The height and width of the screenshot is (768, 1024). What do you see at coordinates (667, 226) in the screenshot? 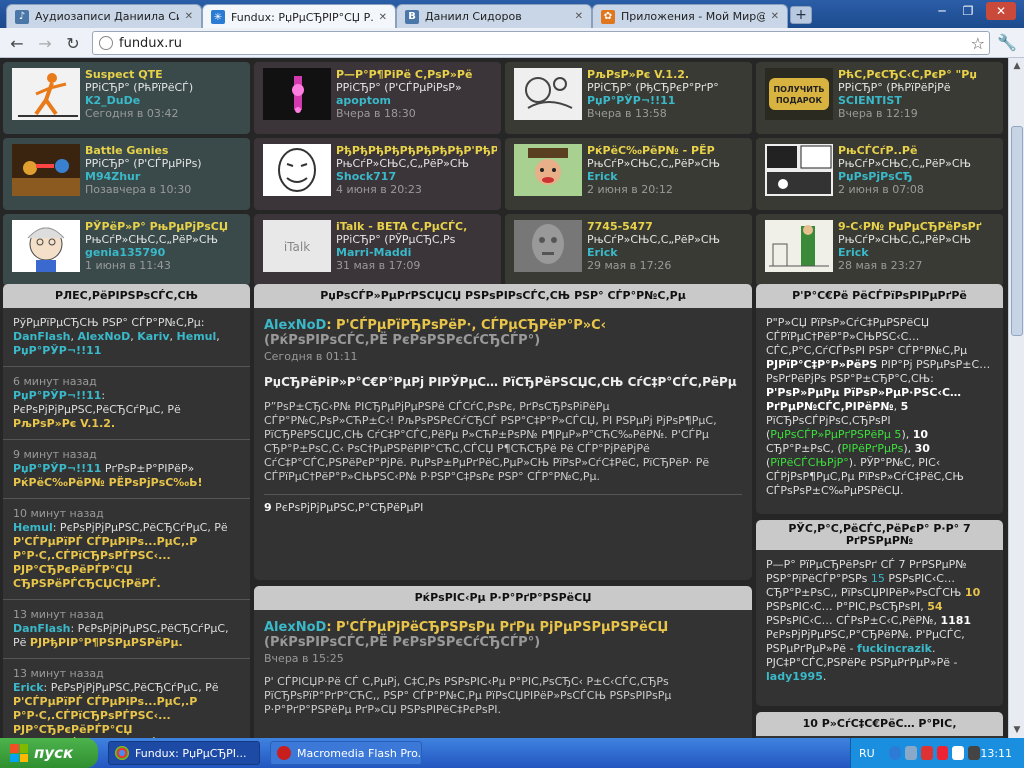
I see `work-title: 7745-5477` at bounding box center [667, 226].